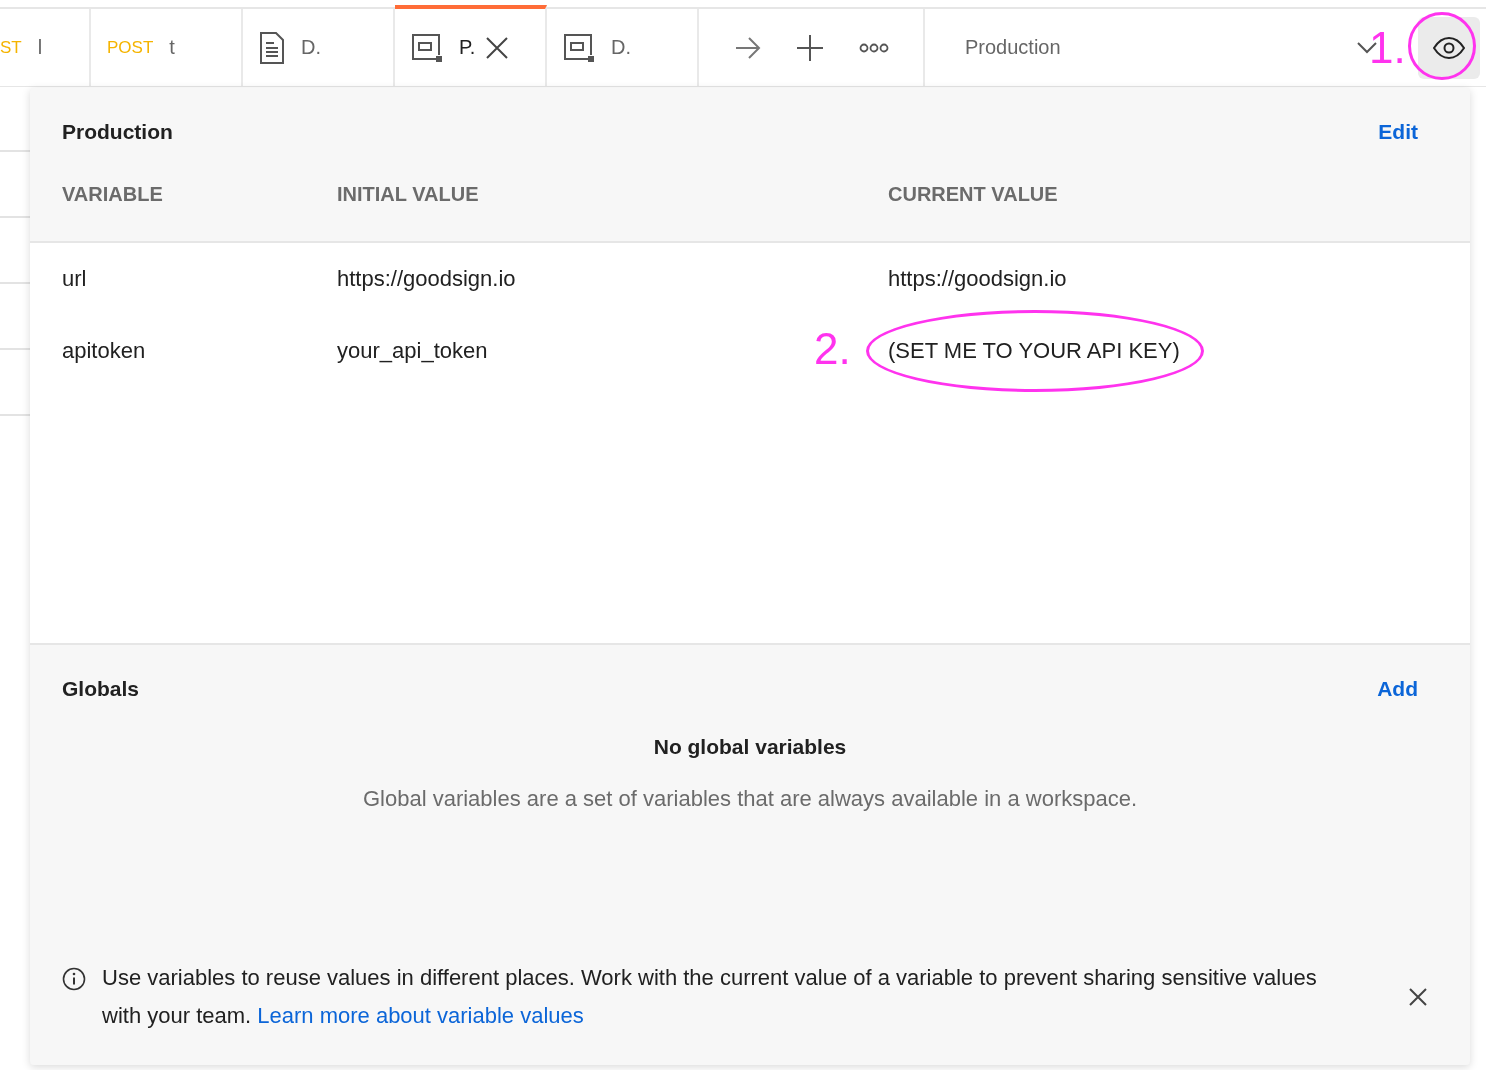 This screenshot has height=1070, width=1486. Describe the element at coordinates (1398, 132) in the screenshot. I see `edit-link: Edit` at that location.